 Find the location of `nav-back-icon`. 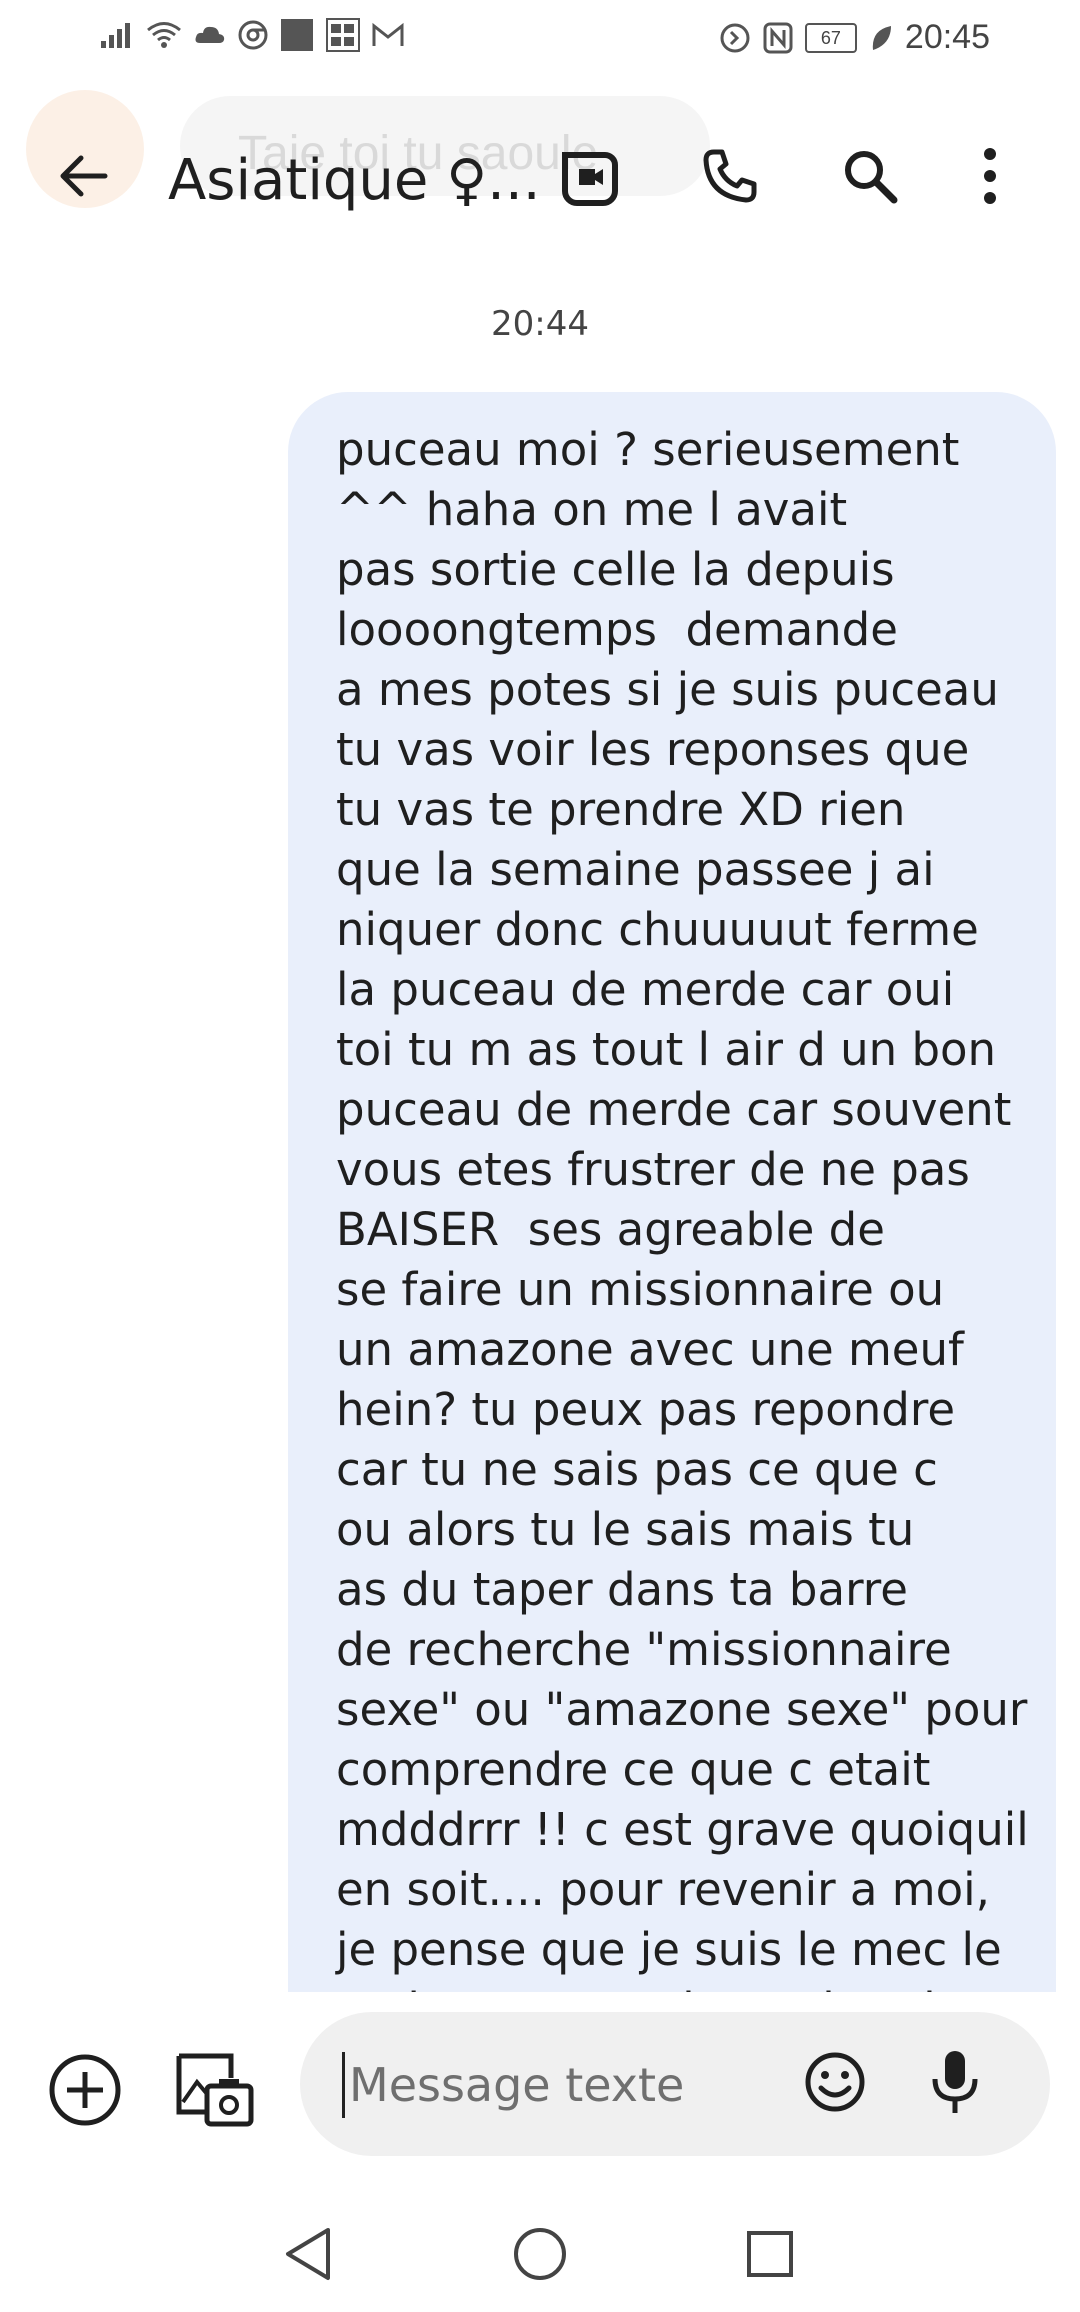

nav-back-icon is located at coordinates (308, 2256).